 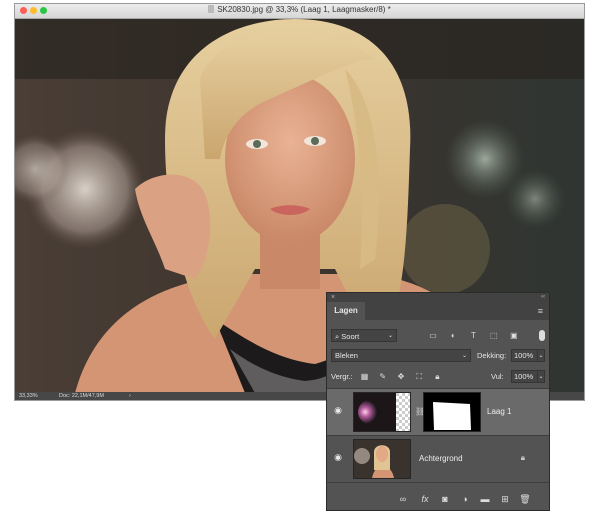 I want to click on blend-row: Bleken ⌄ Dekking: 100% ⌄, so click(x=438, y=356).